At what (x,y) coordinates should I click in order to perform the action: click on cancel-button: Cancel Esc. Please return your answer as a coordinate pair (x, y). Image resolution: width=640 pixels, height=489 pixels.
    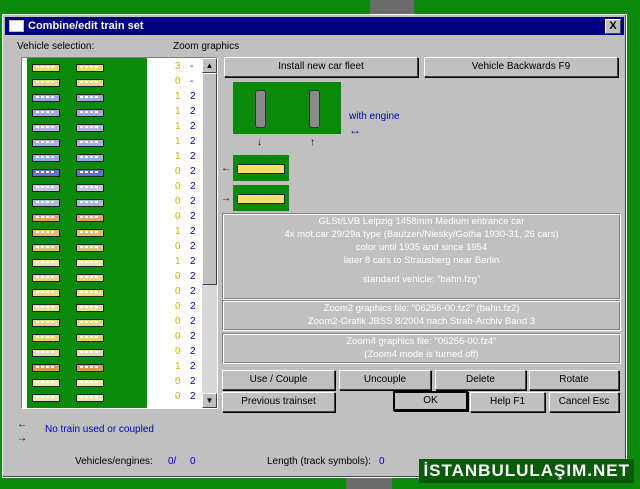
    Looking at the image, I should click on (584, 402).